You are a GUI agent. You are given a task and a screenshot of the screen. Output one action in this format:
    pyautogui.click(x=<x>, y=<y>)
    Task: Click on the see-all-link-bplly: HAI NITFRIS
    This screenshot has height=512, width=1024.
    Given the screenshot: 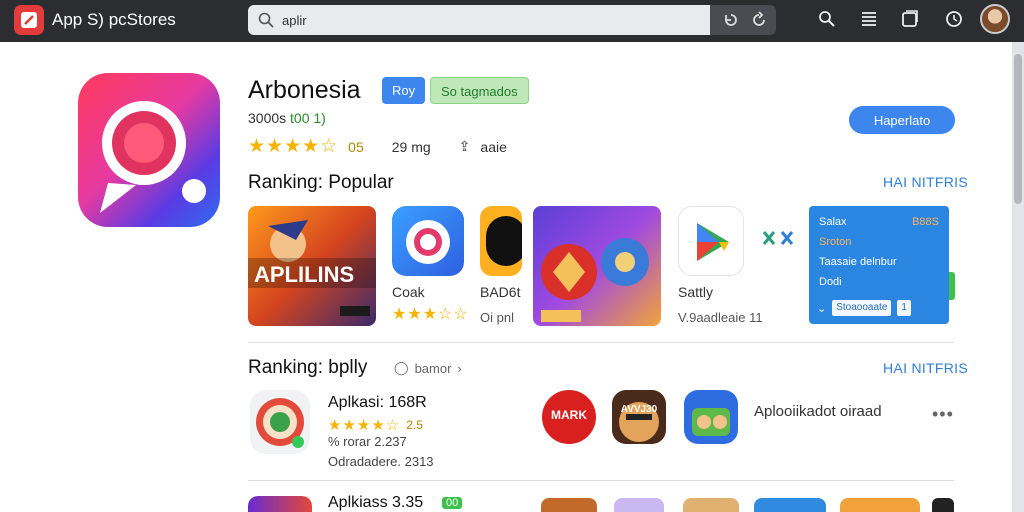 What is the action you would take?
    pyautogui.click(x=925, y=368)
    